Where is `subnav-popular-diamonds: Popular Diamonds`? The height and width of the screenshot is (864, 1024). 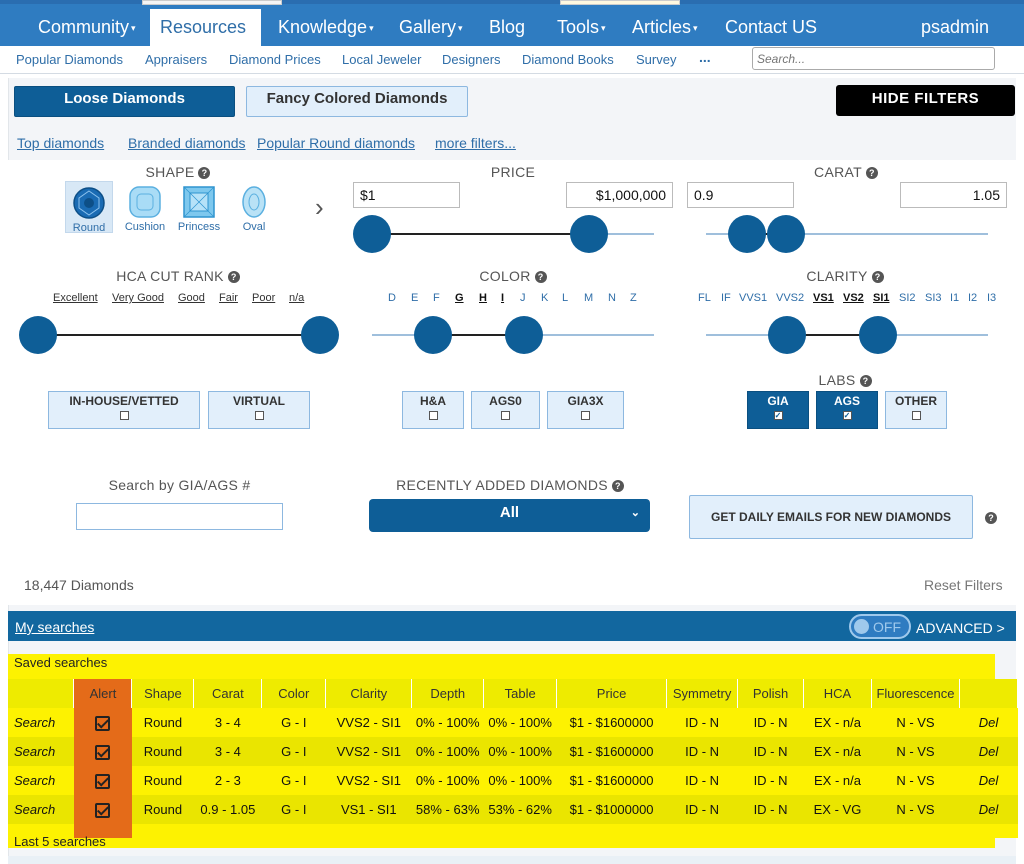
subnav-popular-diamonds: Popular Diamonds is located at coordinates (69, 59).